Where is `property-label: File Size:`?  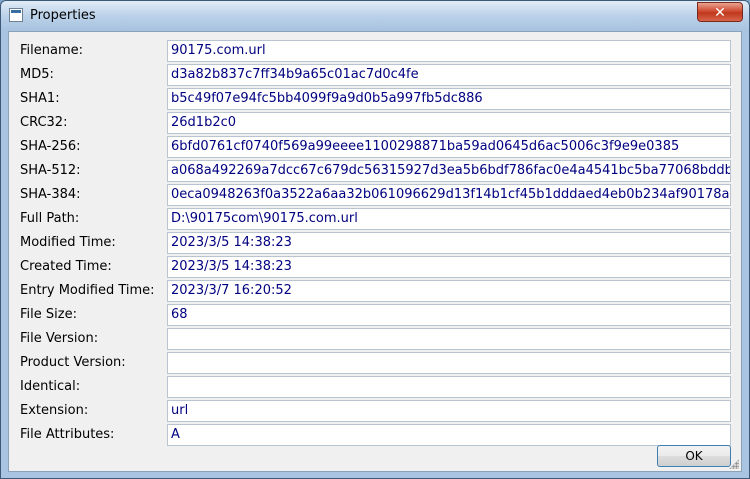 property-label: File Size: is located at coordinates (48, 314).